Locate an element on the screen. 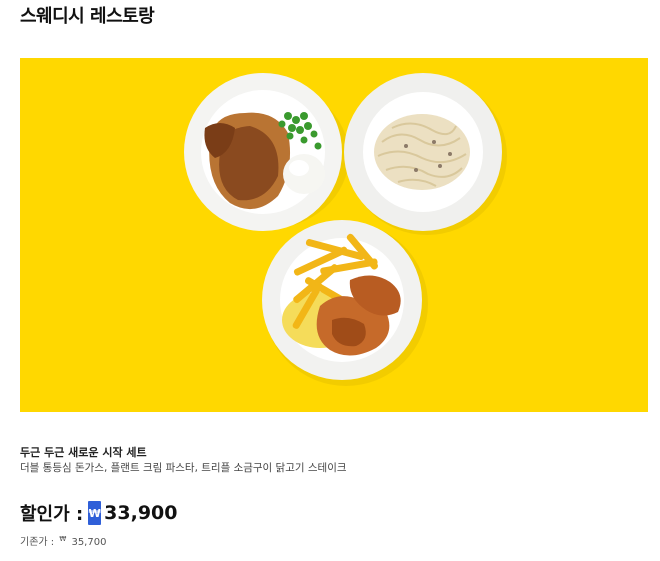  product-name: 두근 두근 새로운 시작 세트 is located at coordinates (83, 452).